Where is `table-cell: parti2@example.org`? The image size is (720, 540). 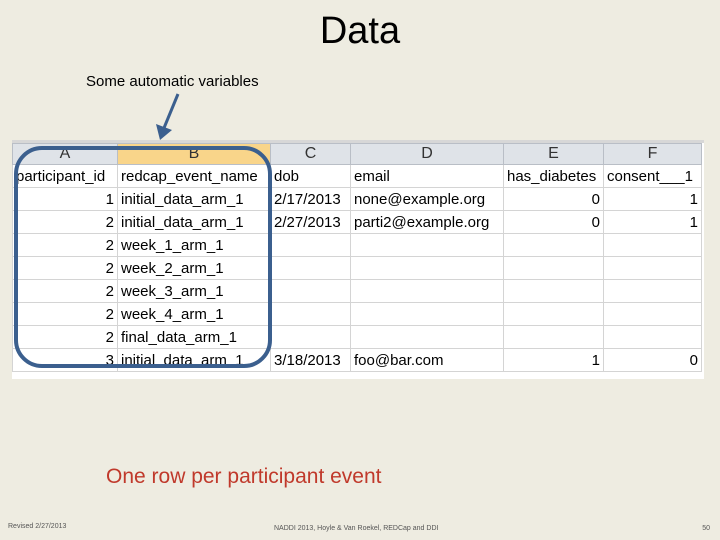
table-cell: parti2@example.org is located at coordinates (427, 222).